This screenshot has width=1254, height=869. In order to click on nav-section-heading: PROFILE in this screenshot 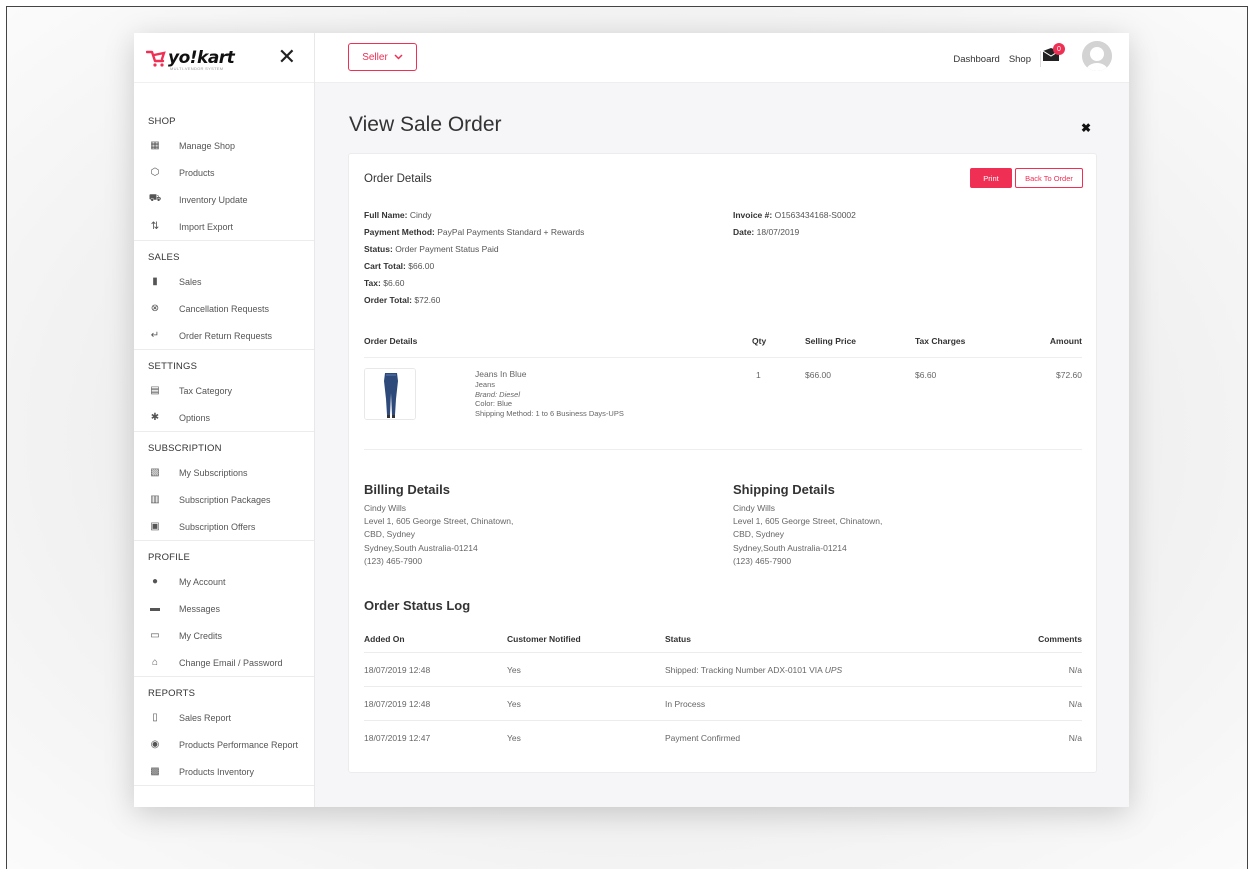, I will do `click(169, 557)`.